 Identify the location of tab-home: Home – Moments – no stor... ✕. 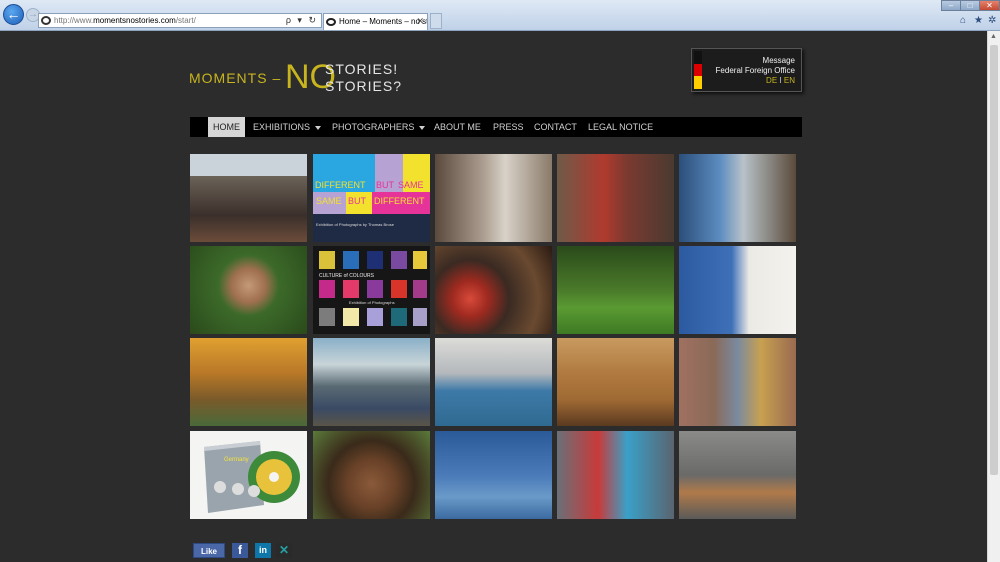
(375, 21).